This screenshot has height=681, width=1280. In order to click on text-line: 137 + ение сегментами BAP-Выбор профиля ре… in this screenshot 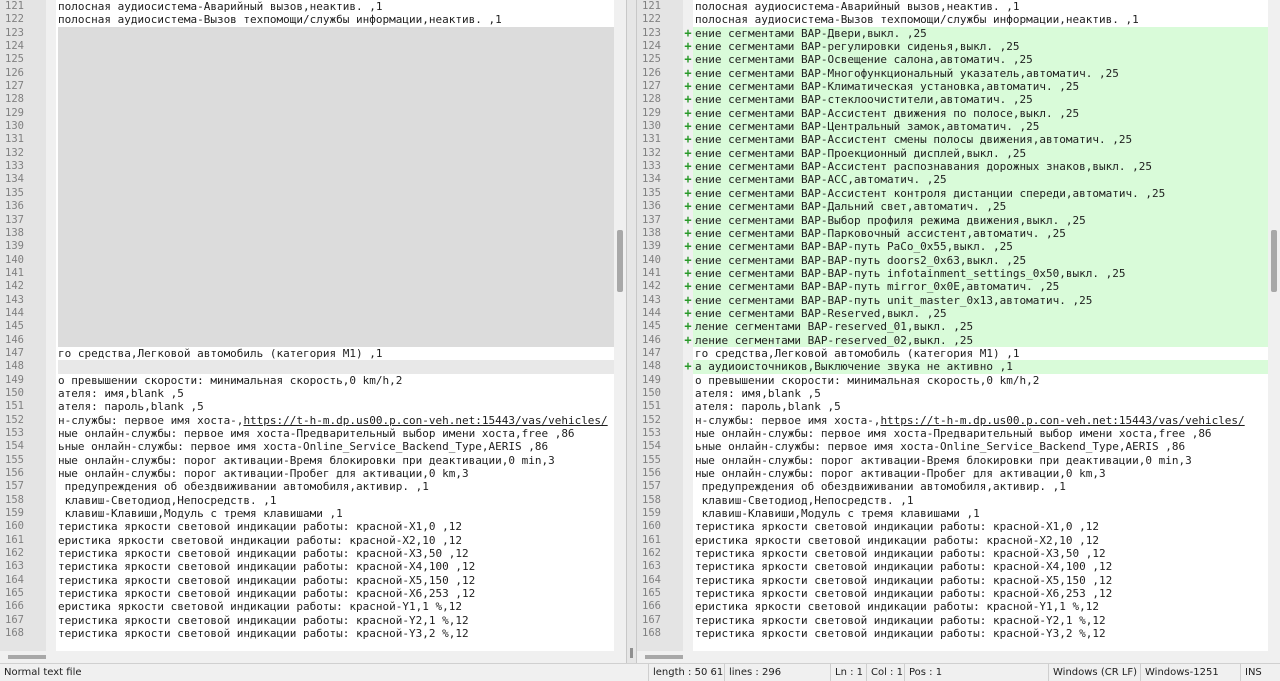, I will do `click(952, 220)`.